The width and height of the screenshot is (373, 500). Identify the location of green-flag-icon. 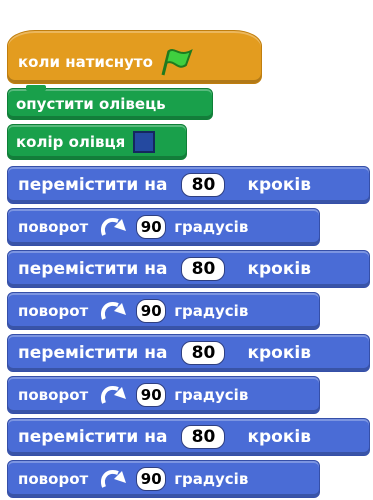
(177, 62).